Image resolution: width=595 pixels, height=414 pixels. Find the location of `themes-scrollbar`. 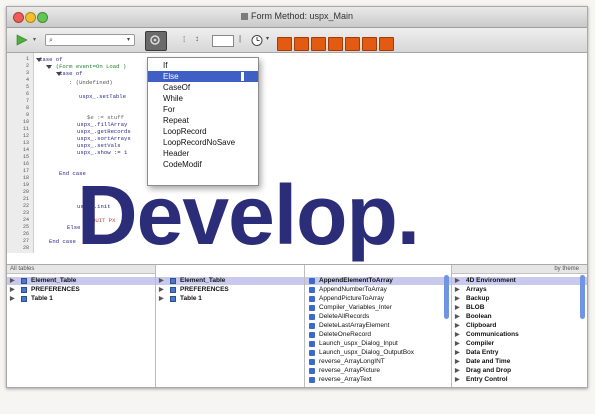

themes-scrollbar is located at coordinates (582, 297).